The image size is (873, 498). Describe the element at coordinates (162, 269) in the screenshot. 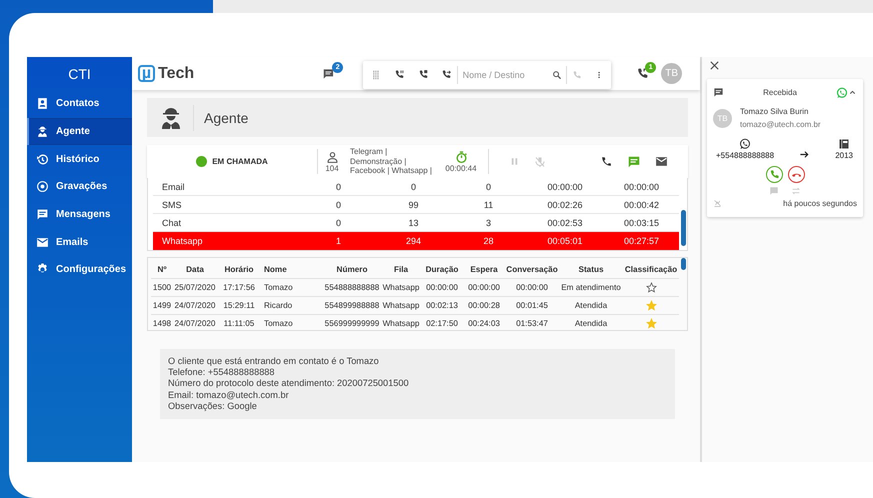

I see `column-header: Nº` at that location.